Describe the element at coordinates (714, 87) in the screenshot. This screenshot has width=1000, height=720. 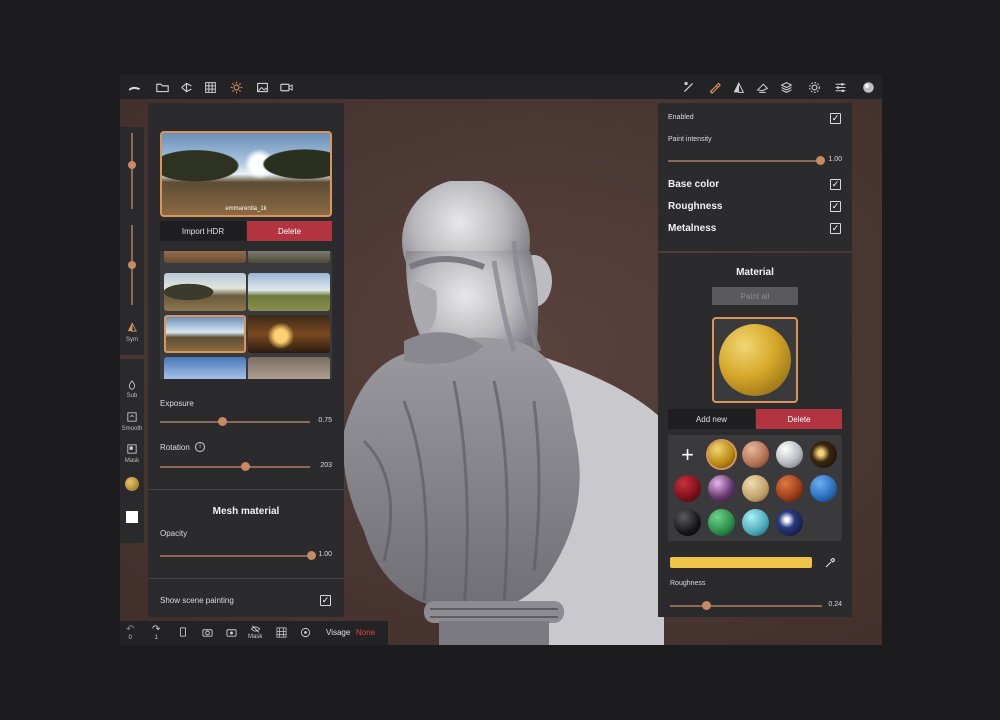
I see `paint-icon` at that location.